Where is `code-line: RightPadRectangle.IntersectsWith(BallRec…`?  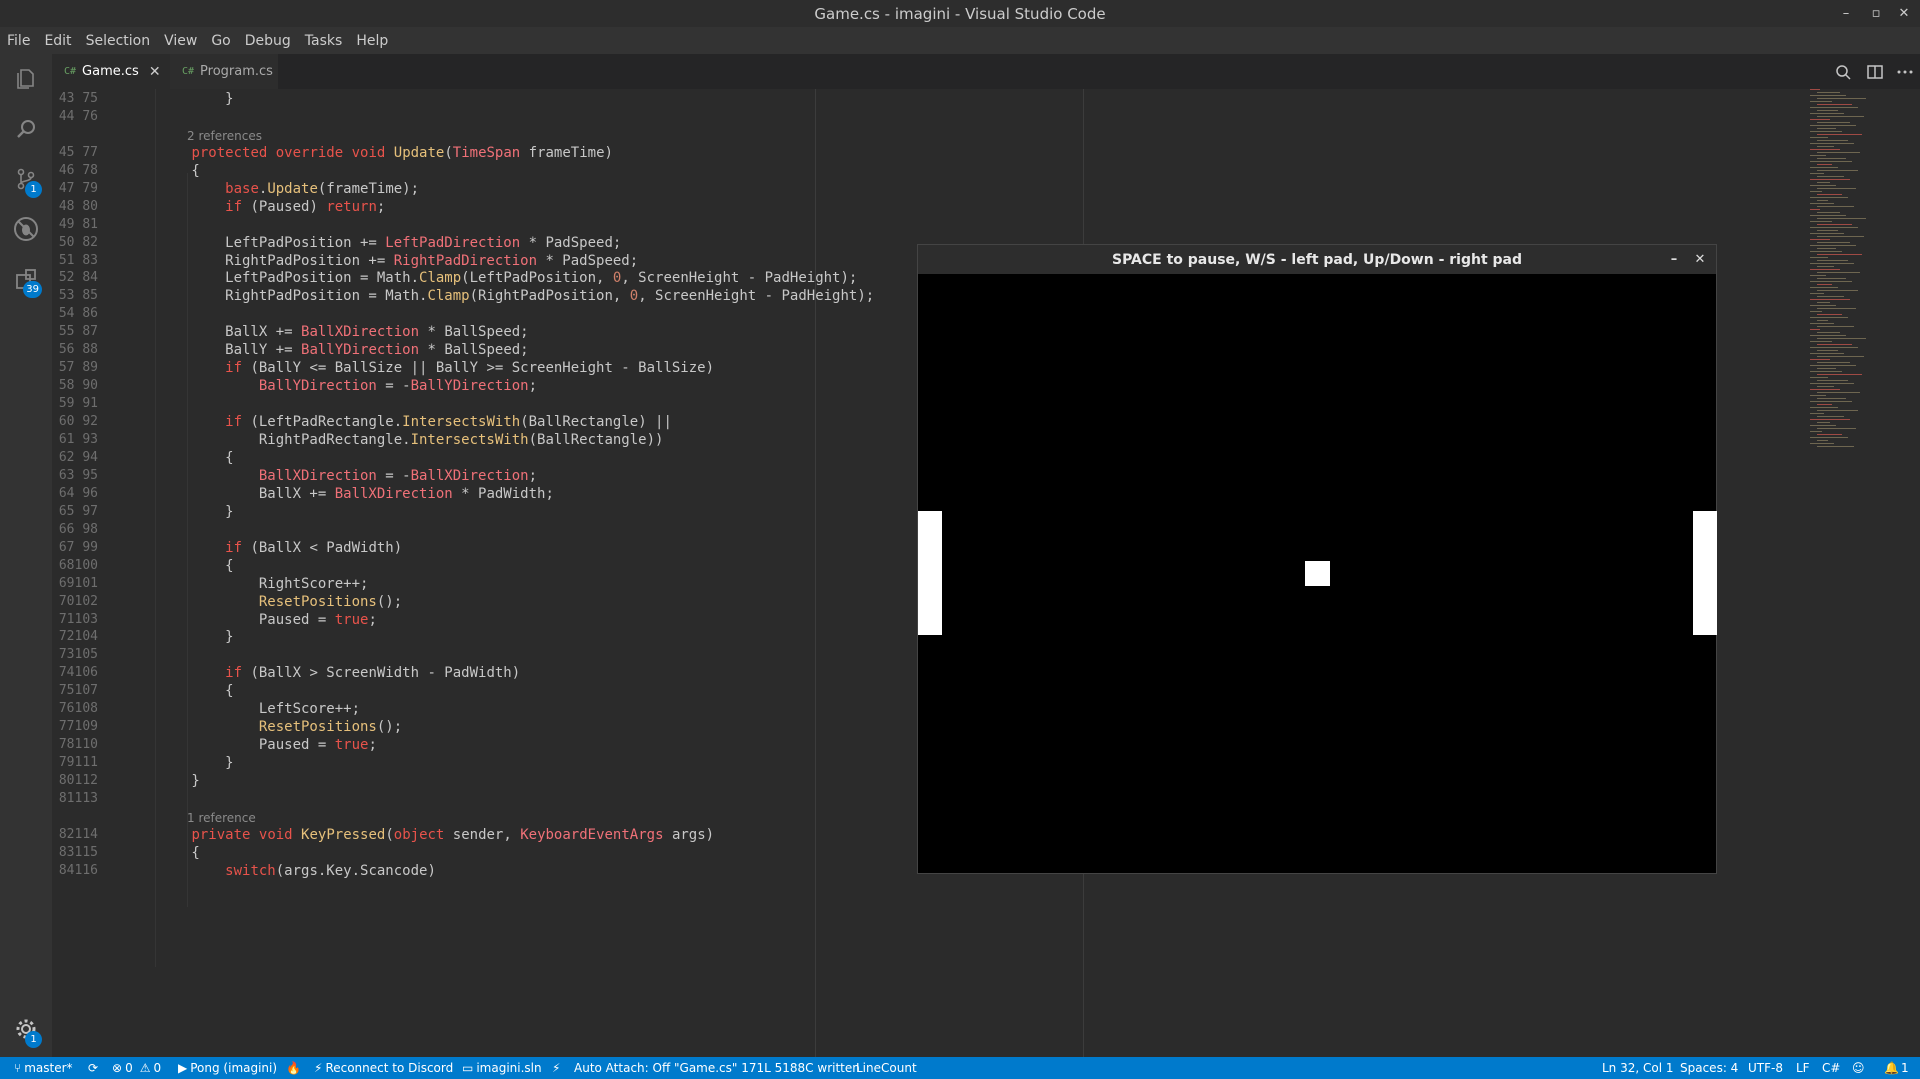 code-line: RightPadRectangle.IntersectsWith(BallRec… is located at coordinates (394, 440).